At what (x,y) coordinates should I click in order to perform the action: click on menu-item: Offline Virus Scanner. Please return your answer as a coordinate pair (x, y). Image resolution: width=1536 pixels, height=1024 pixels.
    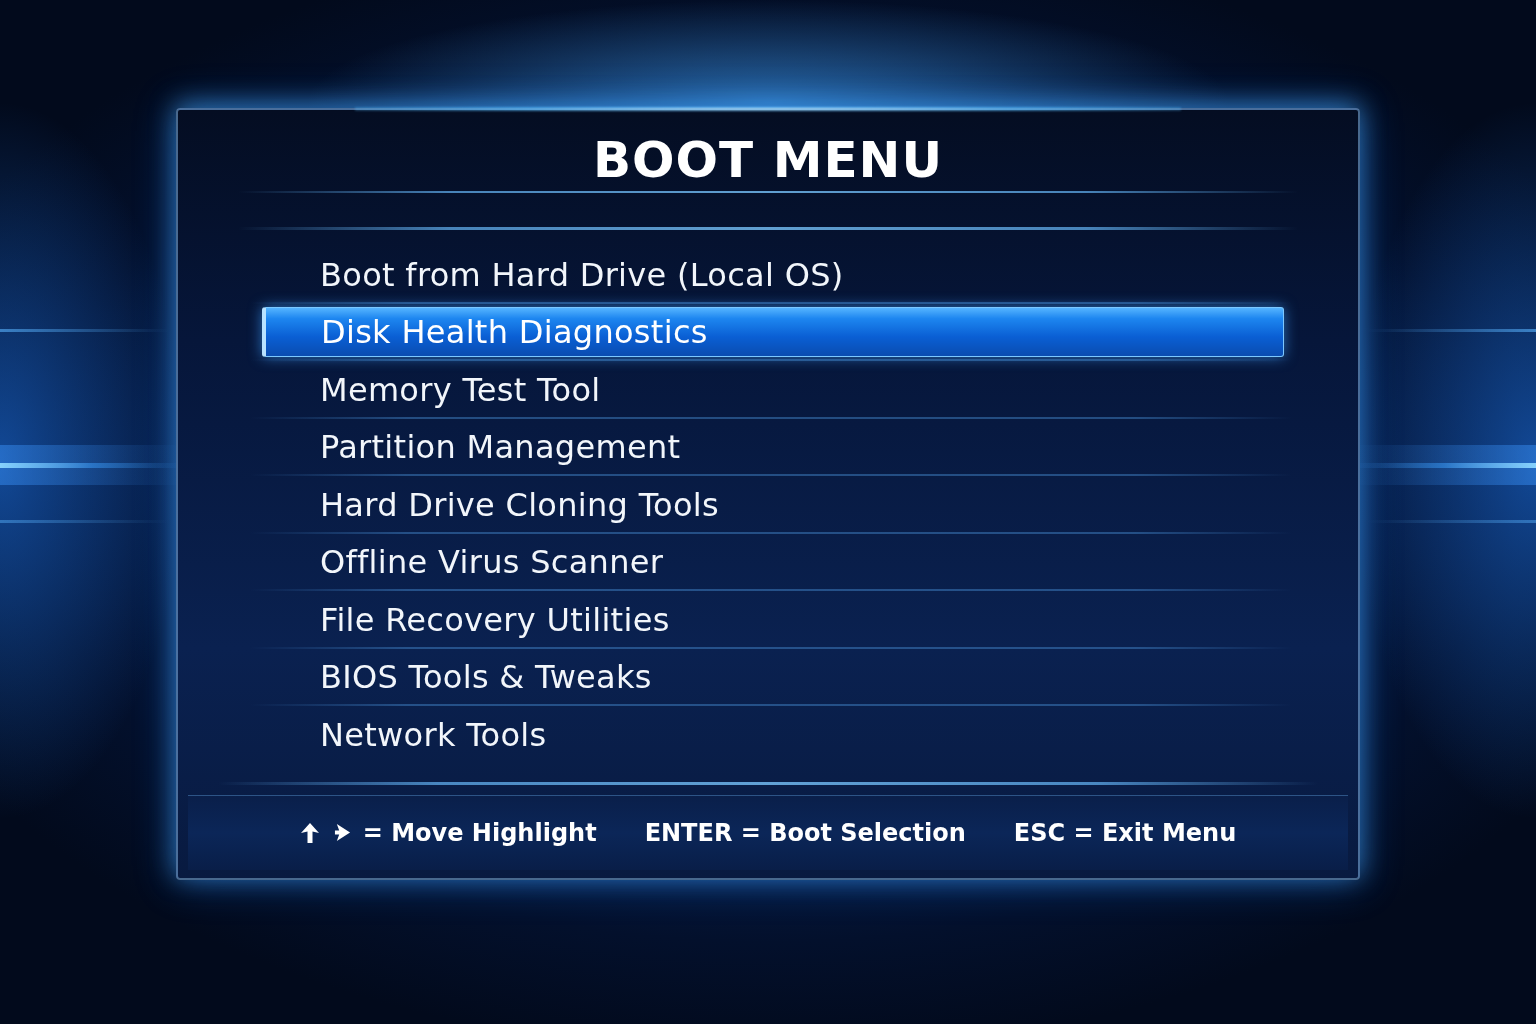
    Looking at the image, I should click on (773, 562).